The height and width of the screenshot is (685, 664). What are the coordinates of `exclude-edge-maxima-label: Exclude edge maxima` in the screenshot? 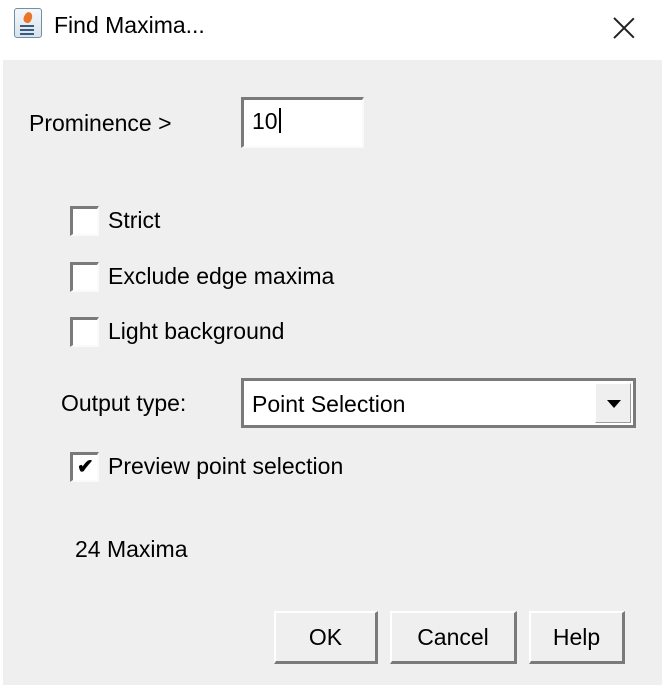 It's located at (221, 276).